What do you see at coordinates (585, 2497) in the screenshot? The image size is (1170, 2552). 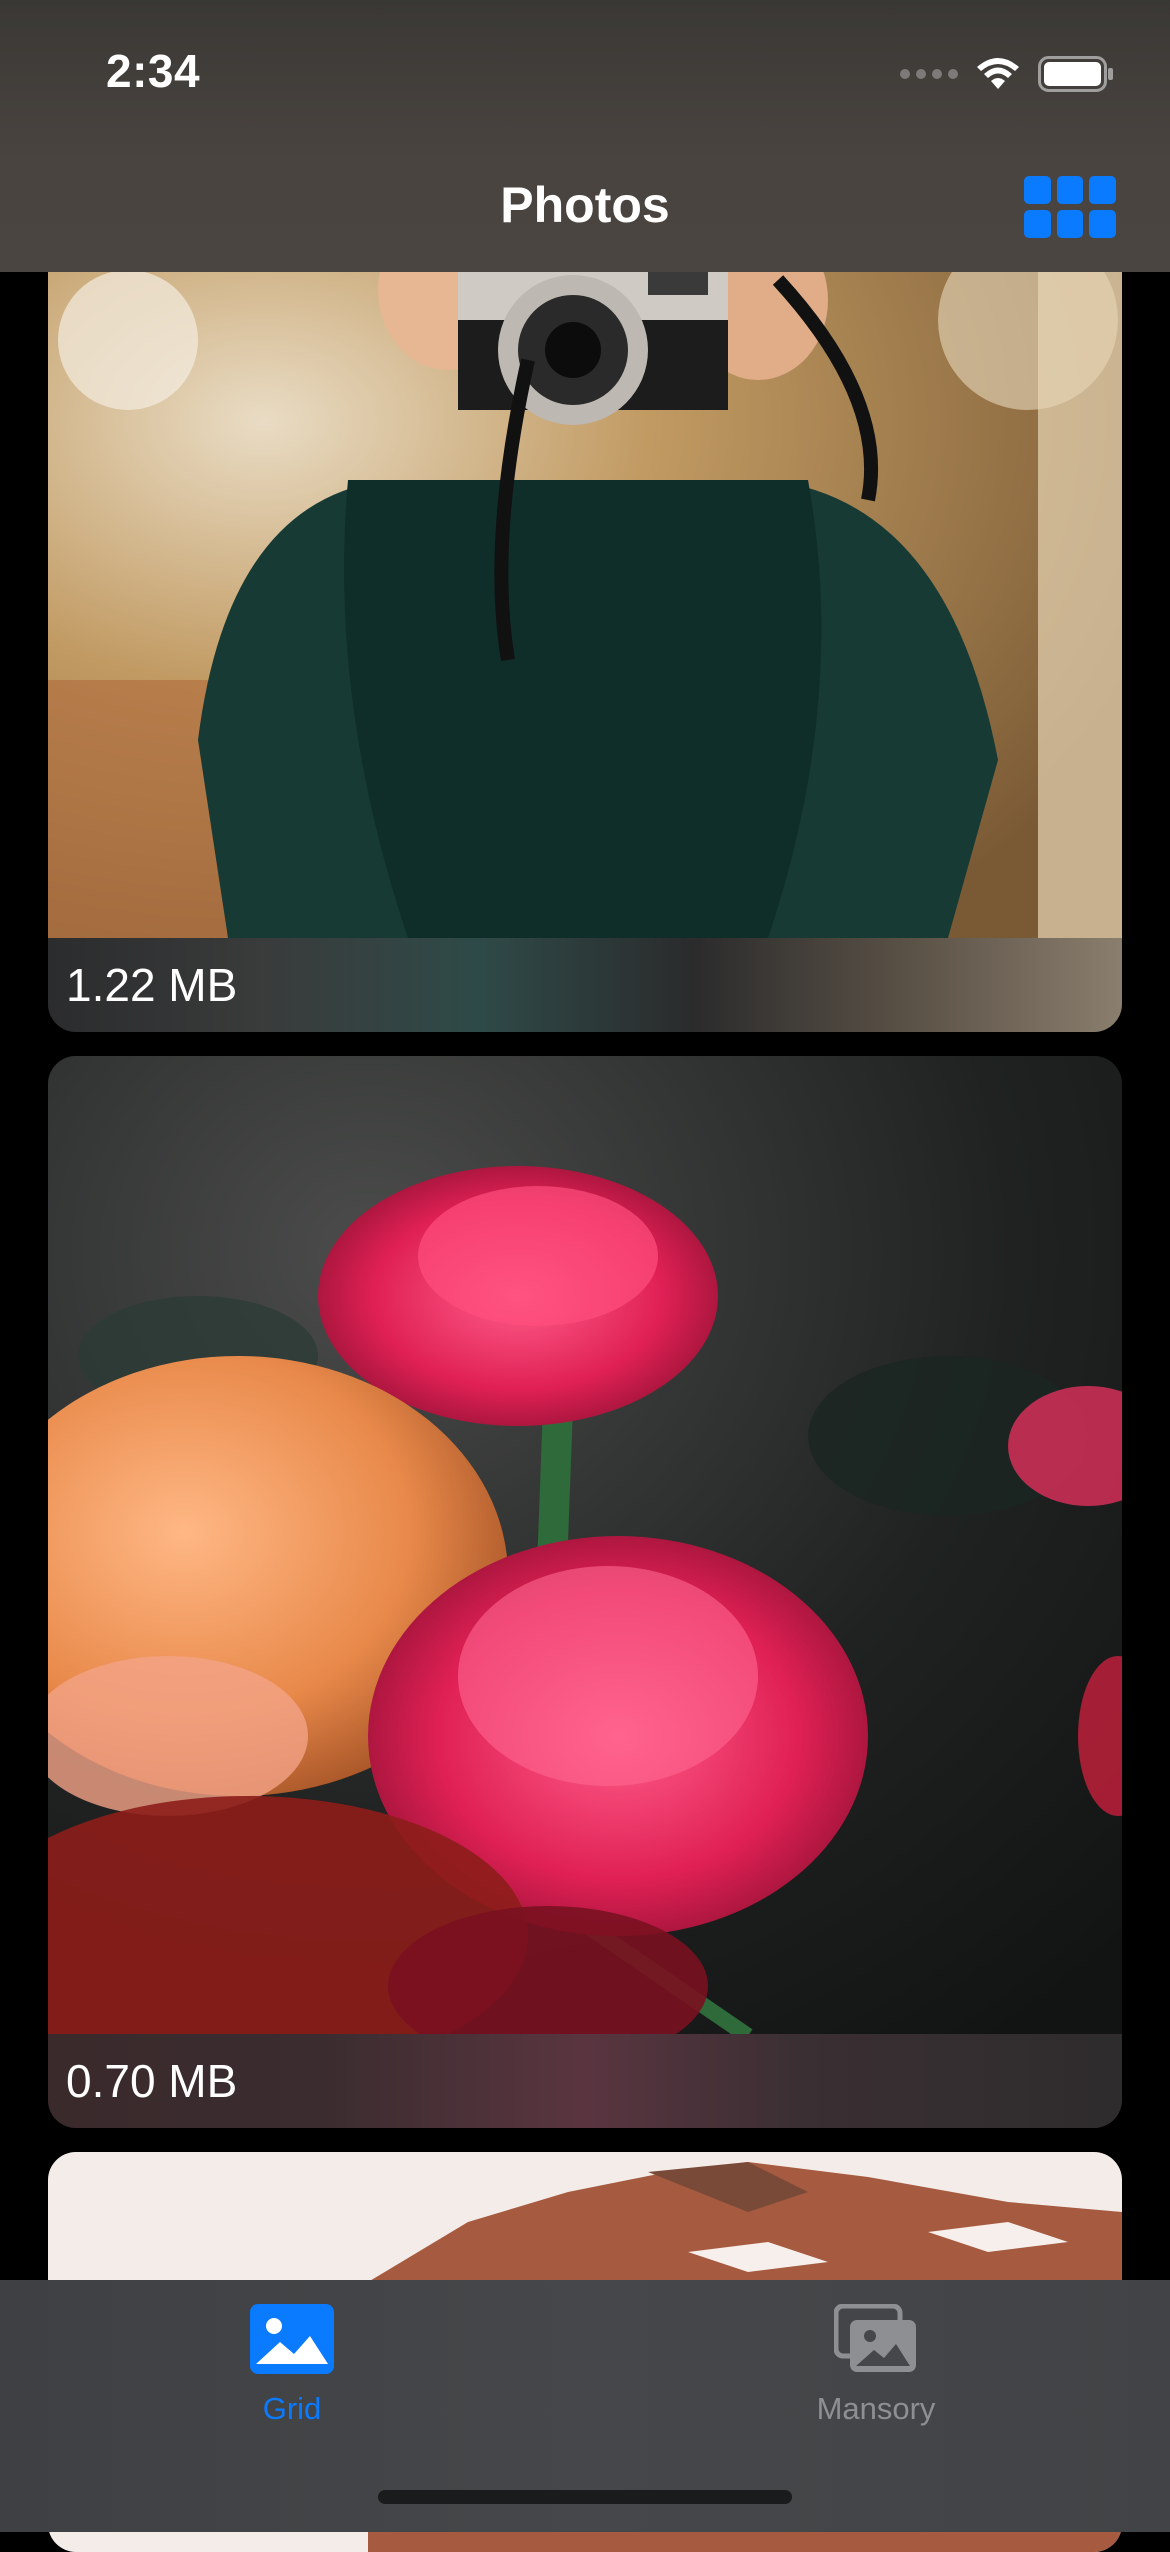 I see `home-indicator` at bounding box center [585, 2497].